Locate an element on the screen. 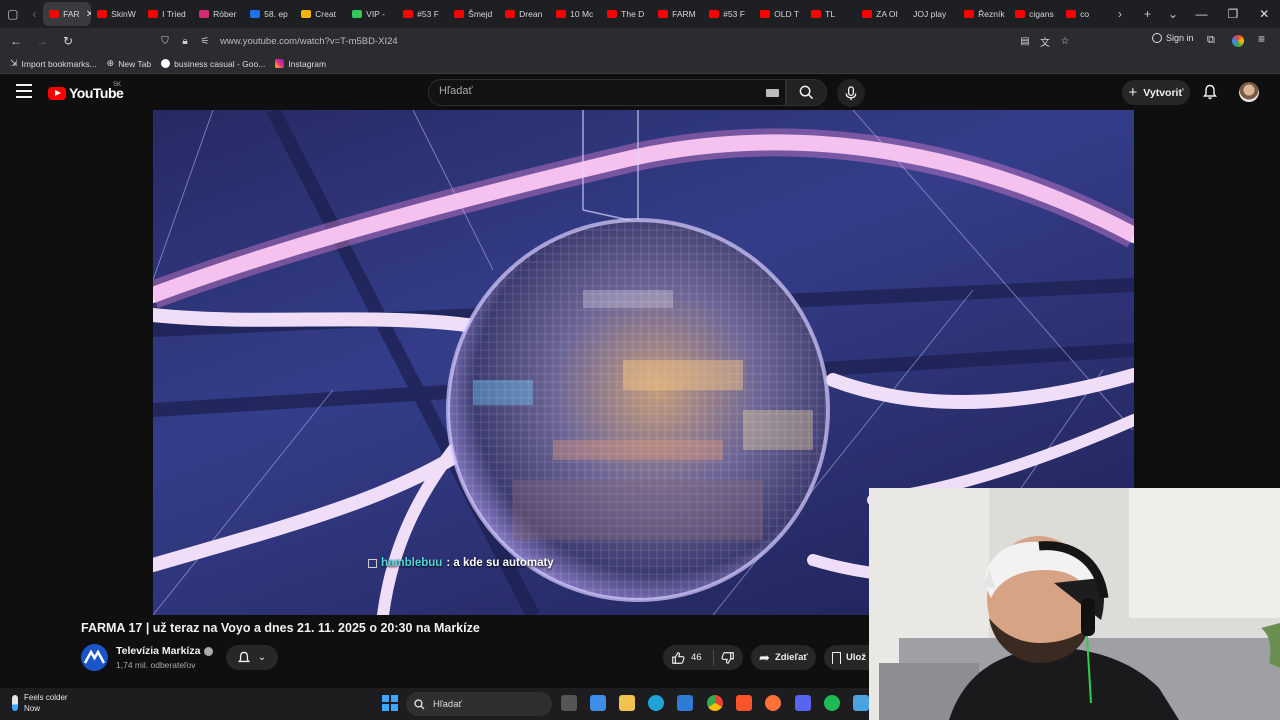  tab-scroll-right-icon: › is located at coordinates (1120, 14).